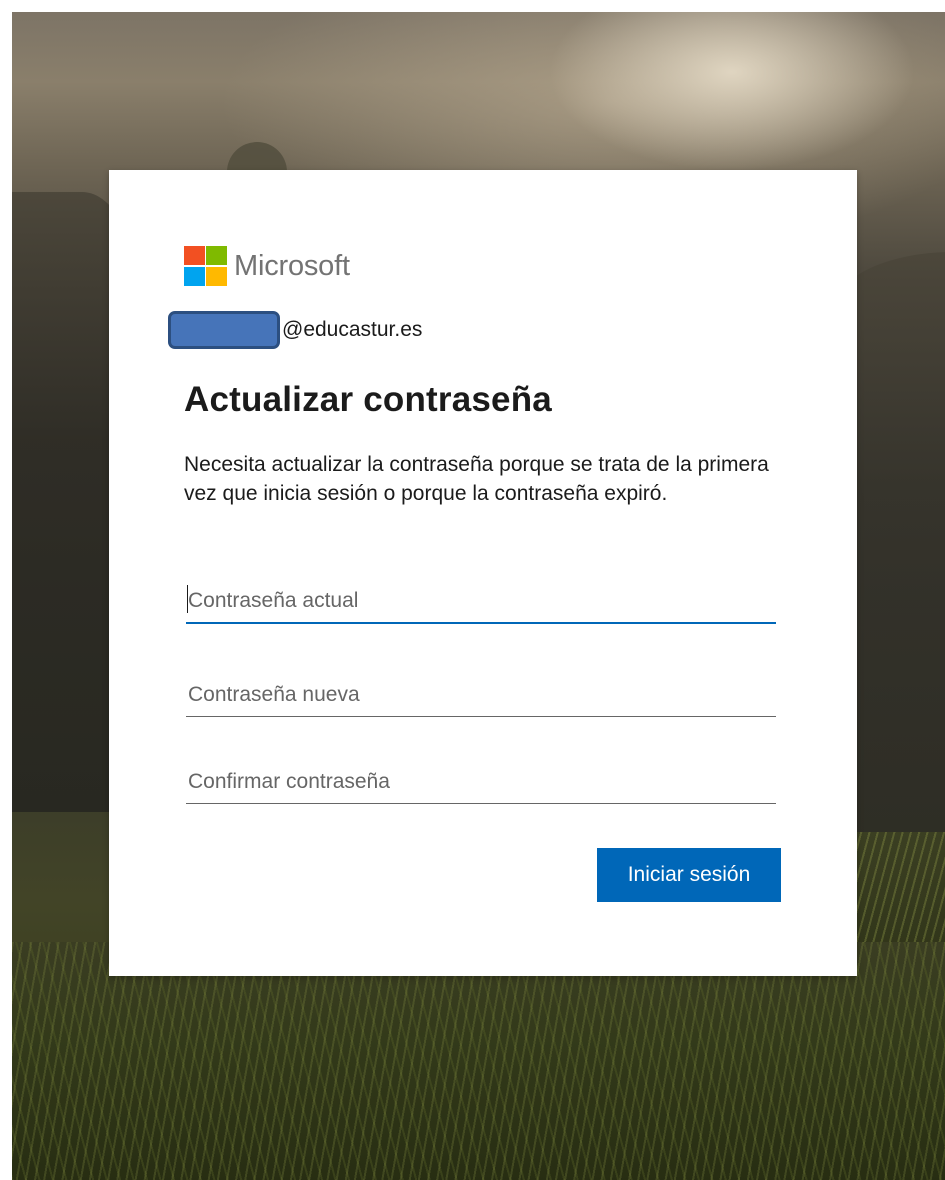 Image resolution: width=945 pixels, height=1180 pixels. What do you see at coordinates (368, 399) in the screenshot?
I see `page-title: Actualizar contraseña` at bounding box center [368, 399].